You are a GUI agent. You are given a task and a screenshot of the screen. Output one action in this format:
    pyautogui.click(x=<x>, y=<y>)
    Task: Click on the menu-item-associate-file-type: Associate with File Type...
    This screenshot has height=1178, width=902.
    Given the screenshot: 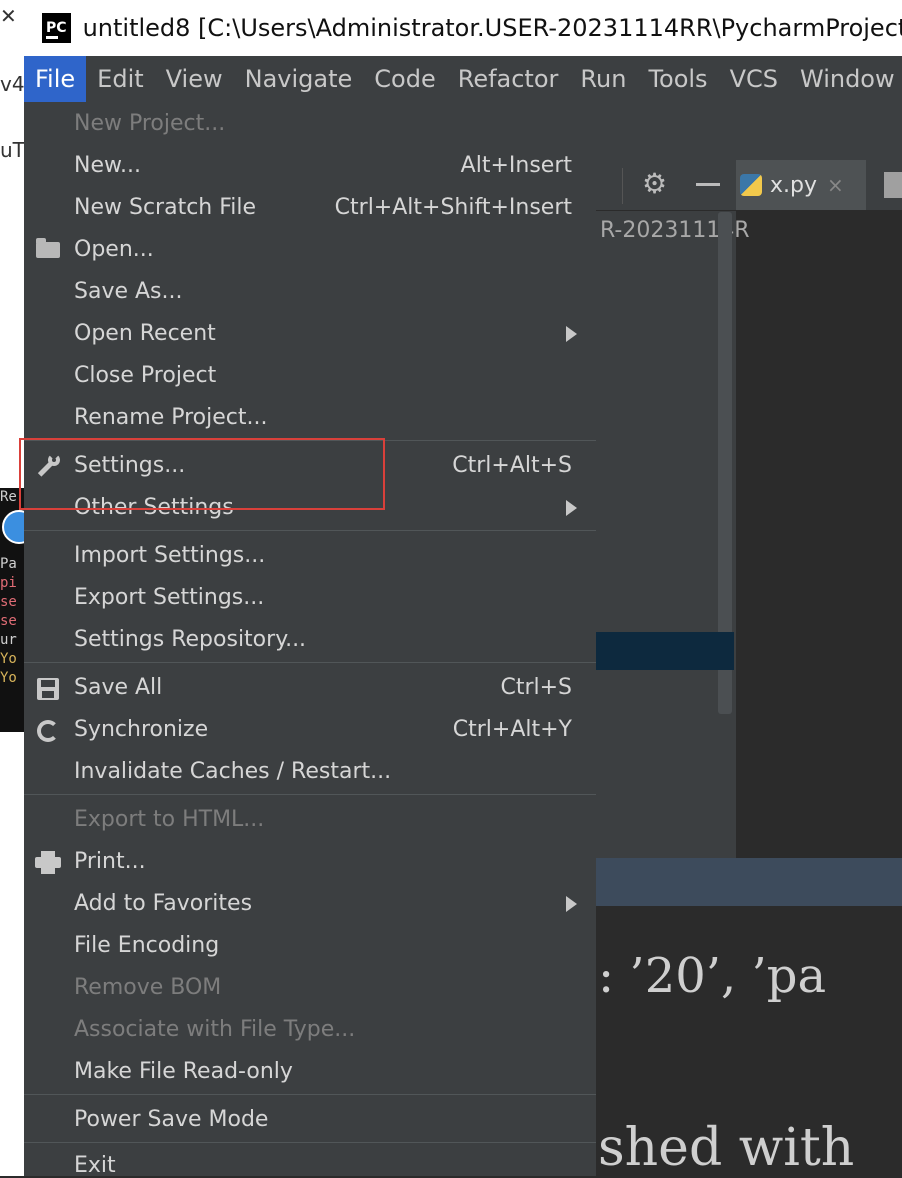 What is the action you would take?
    pyautogui.click(x=310, y=1030)
    